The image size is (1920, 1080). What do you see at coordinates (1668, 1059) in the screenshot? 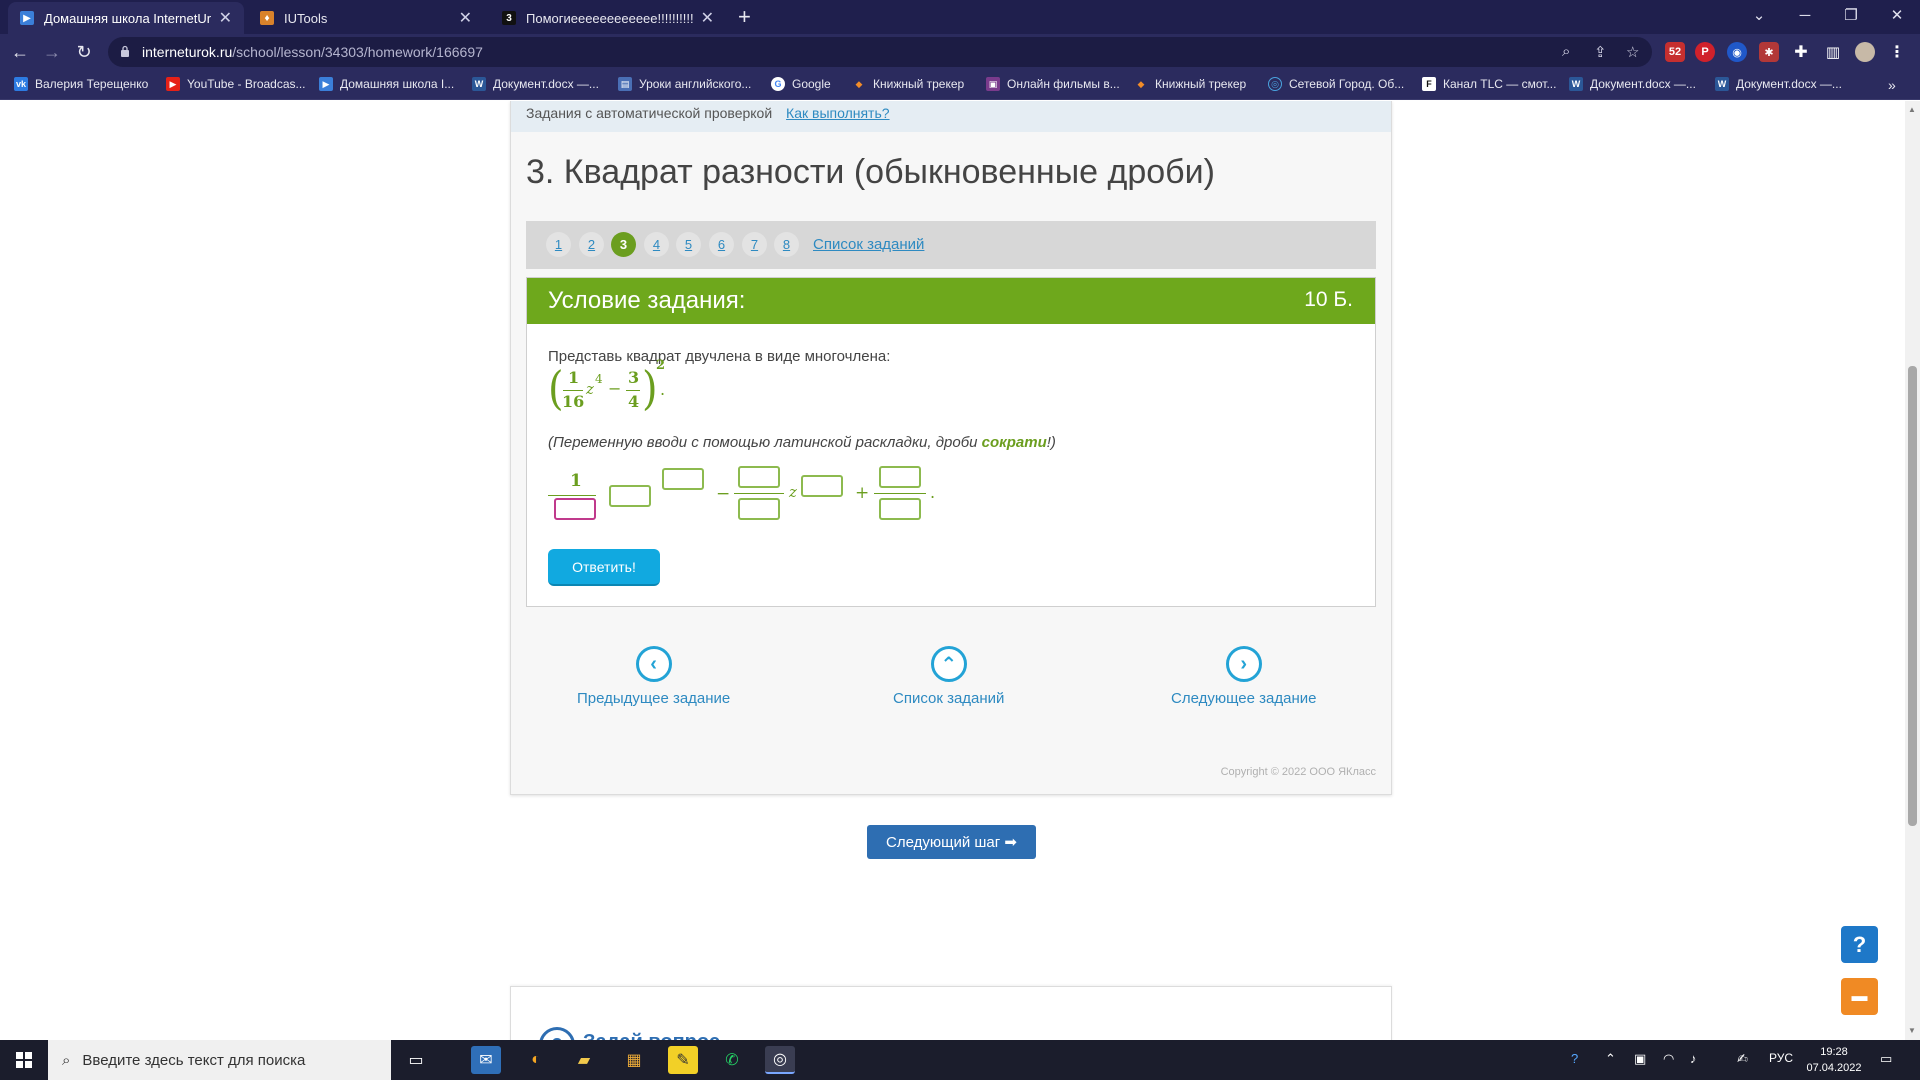
I see `wifi-icon: ◠` at bounding box center [1668, 1059].